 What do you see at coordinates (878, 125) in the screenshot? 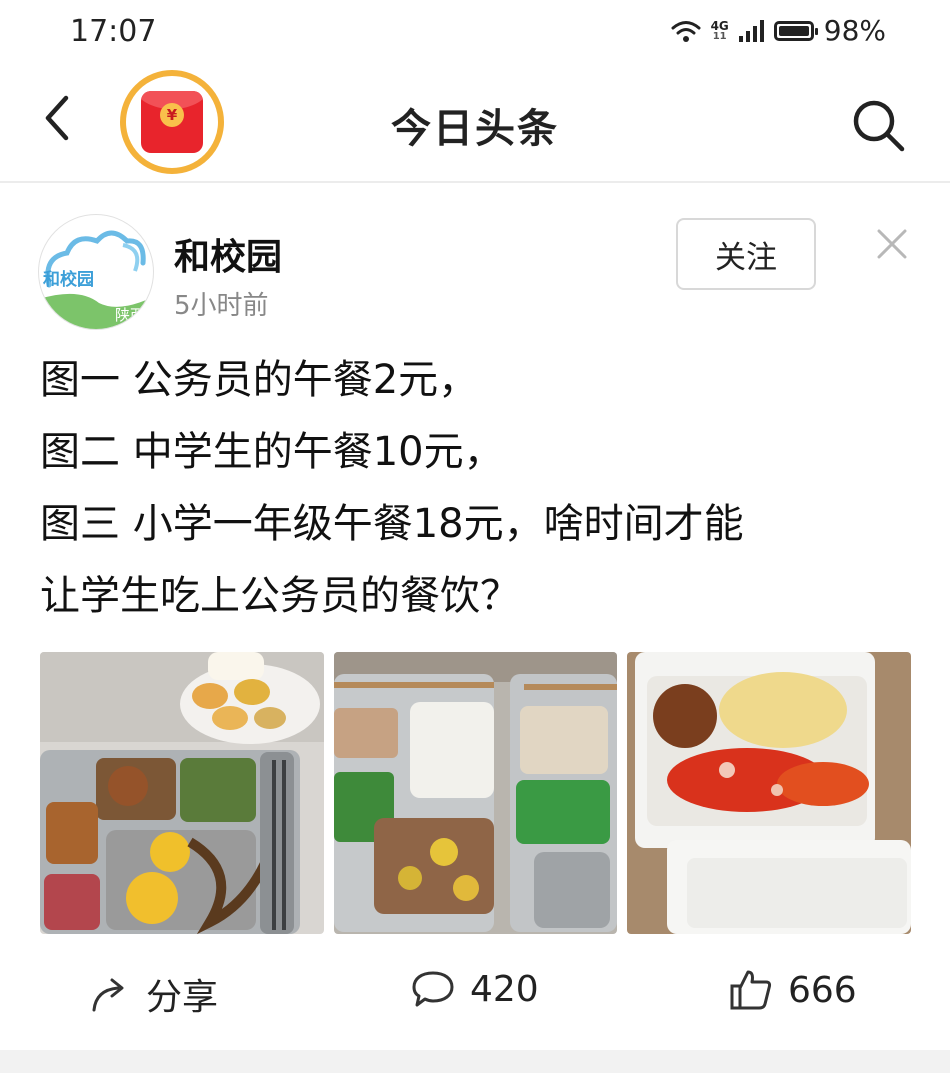
I see `search-icon` at bounding box center [878, 125].